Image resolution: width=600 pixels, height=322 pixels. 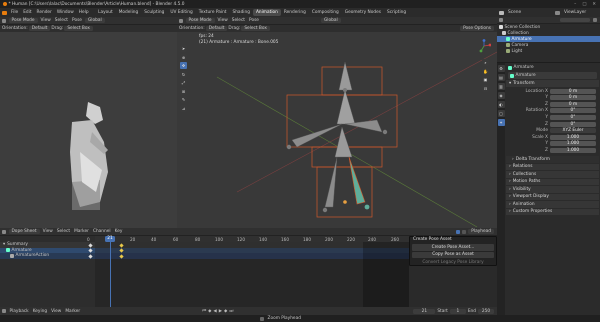 What do you see at coordinates (183, 57) in the screenshot?
I see `tool-cursor-icon: ⊕` at bounding box center [183, 57].